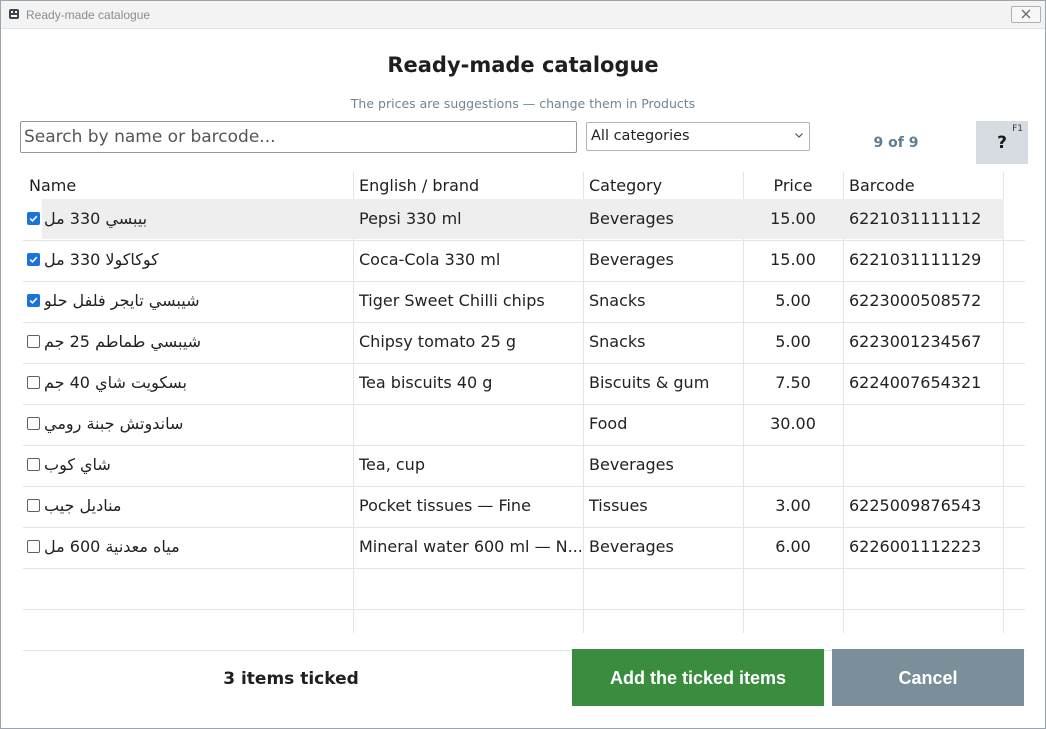 The width and height of the screenshot is (1046, 729). Describe the element at coordinates (793, 505) in the screenshot. I see `cell-price: 3.00` at that location.